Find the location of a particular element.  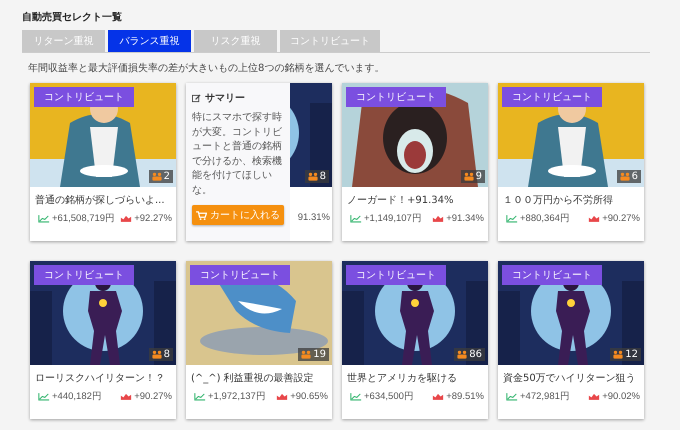

strategy-card: コントリビュート 2 普通の銘柄が探しづらいよ... +61,508,719円 +92.27% is located at coordinates (103, 162).